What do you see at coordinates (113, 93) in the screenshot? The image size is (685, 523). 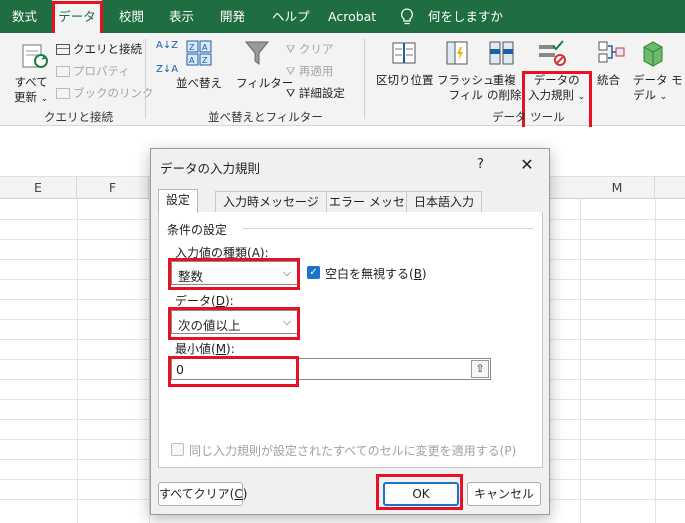 I see `edit-links-label: ブックのリンク` at bounding box center [113, 93].